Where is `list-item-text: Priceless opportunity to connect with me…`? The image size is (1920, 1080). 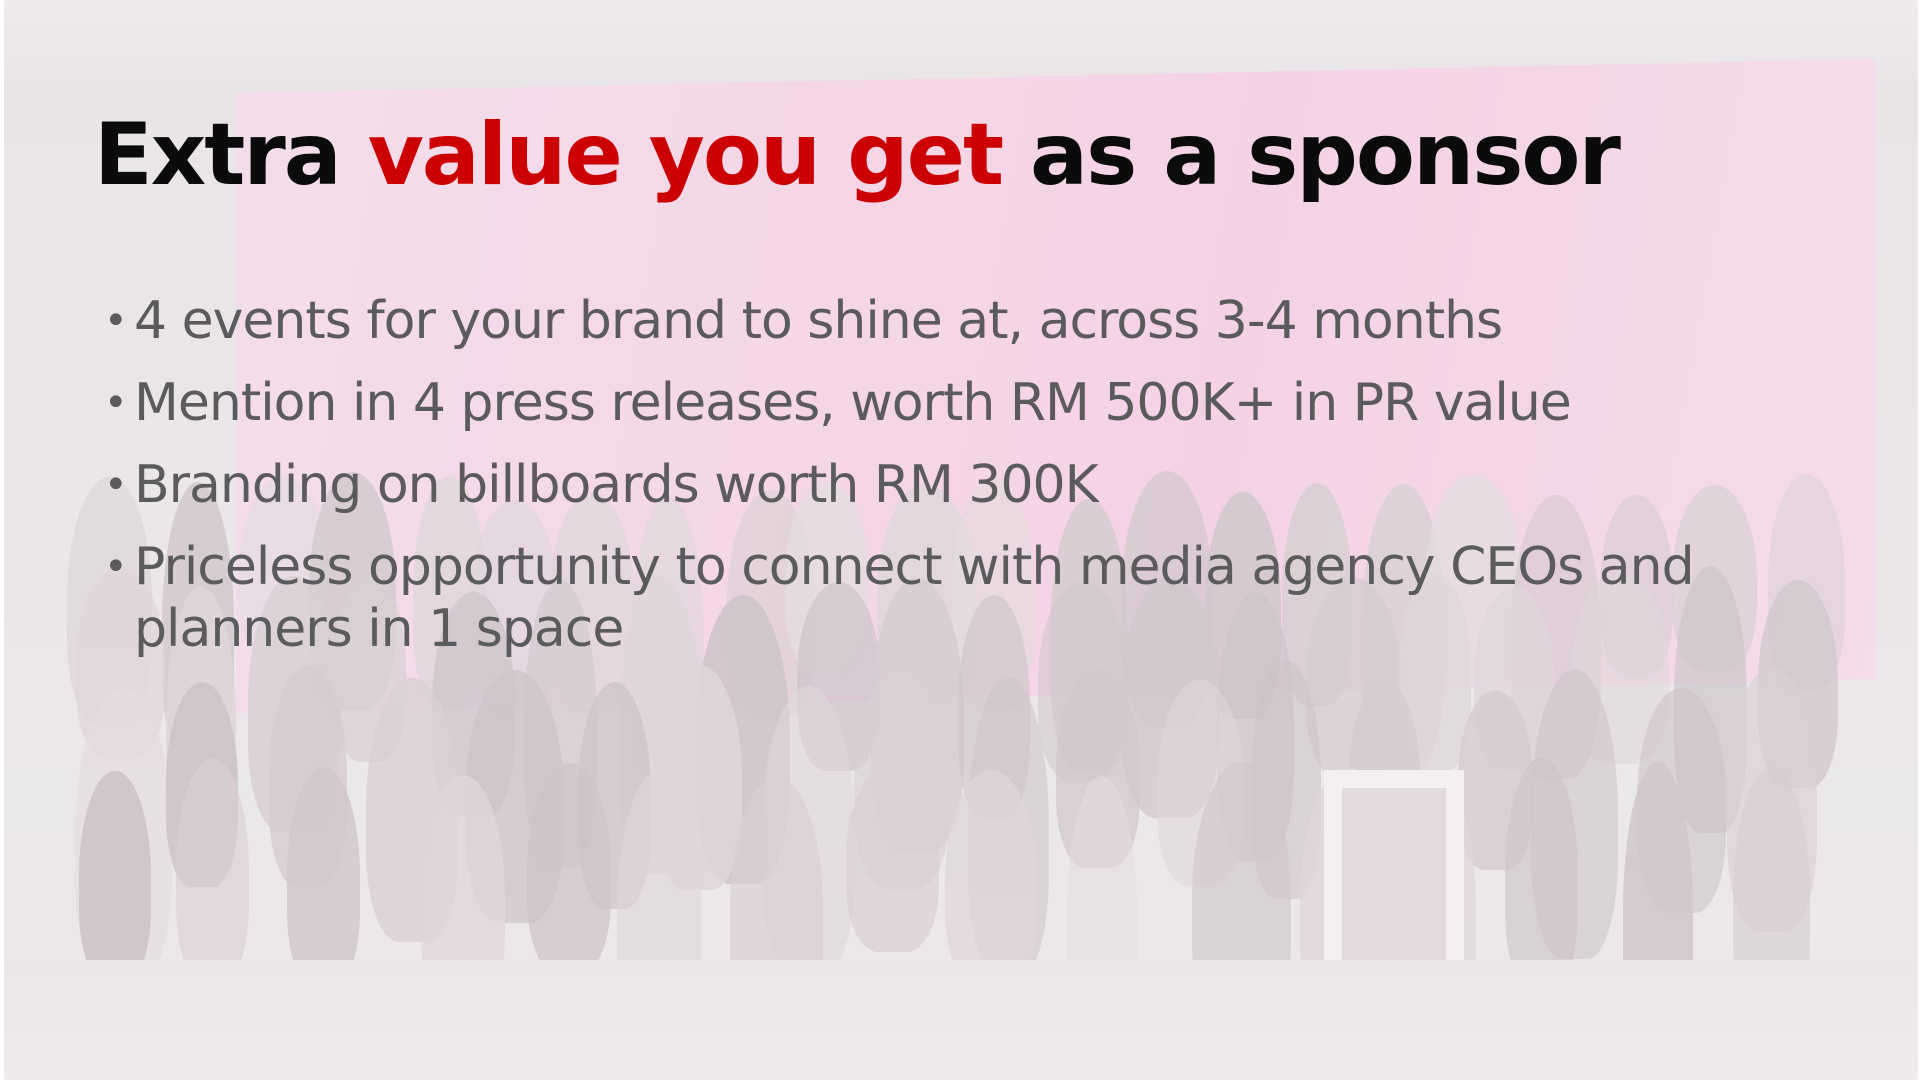
list-item-text: Priceless opportunity to connect with me… is located at coordinates (914, 598).